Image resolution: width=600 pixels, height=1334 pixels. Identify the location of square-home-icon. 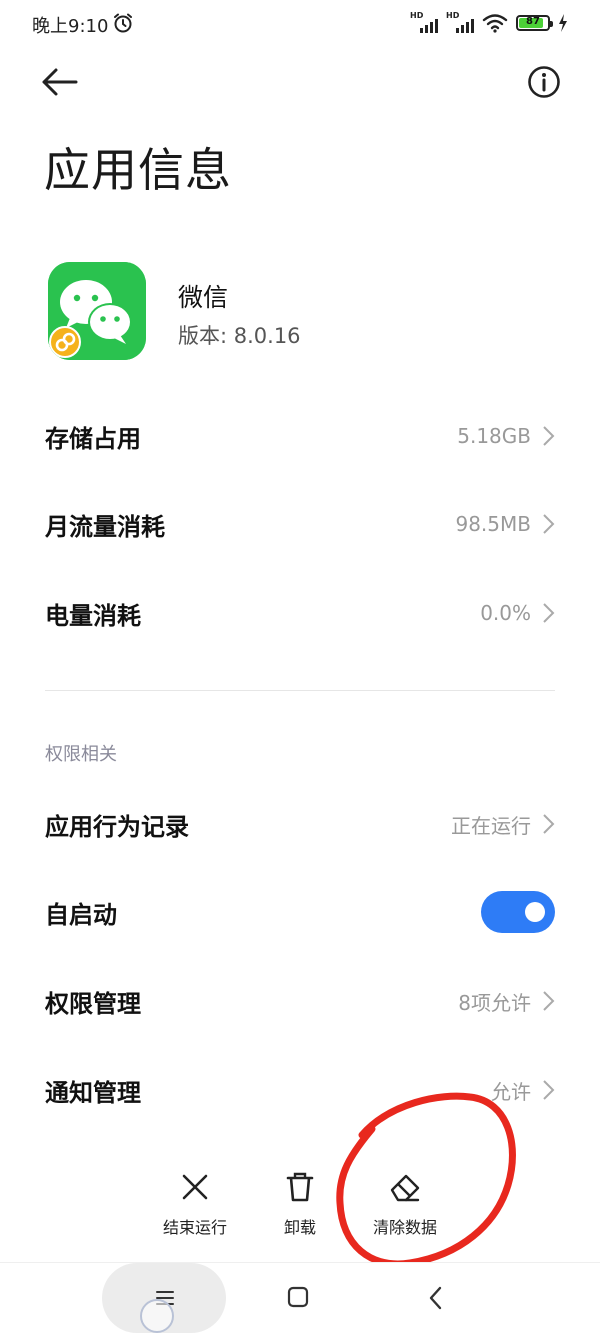
(298, 1297).